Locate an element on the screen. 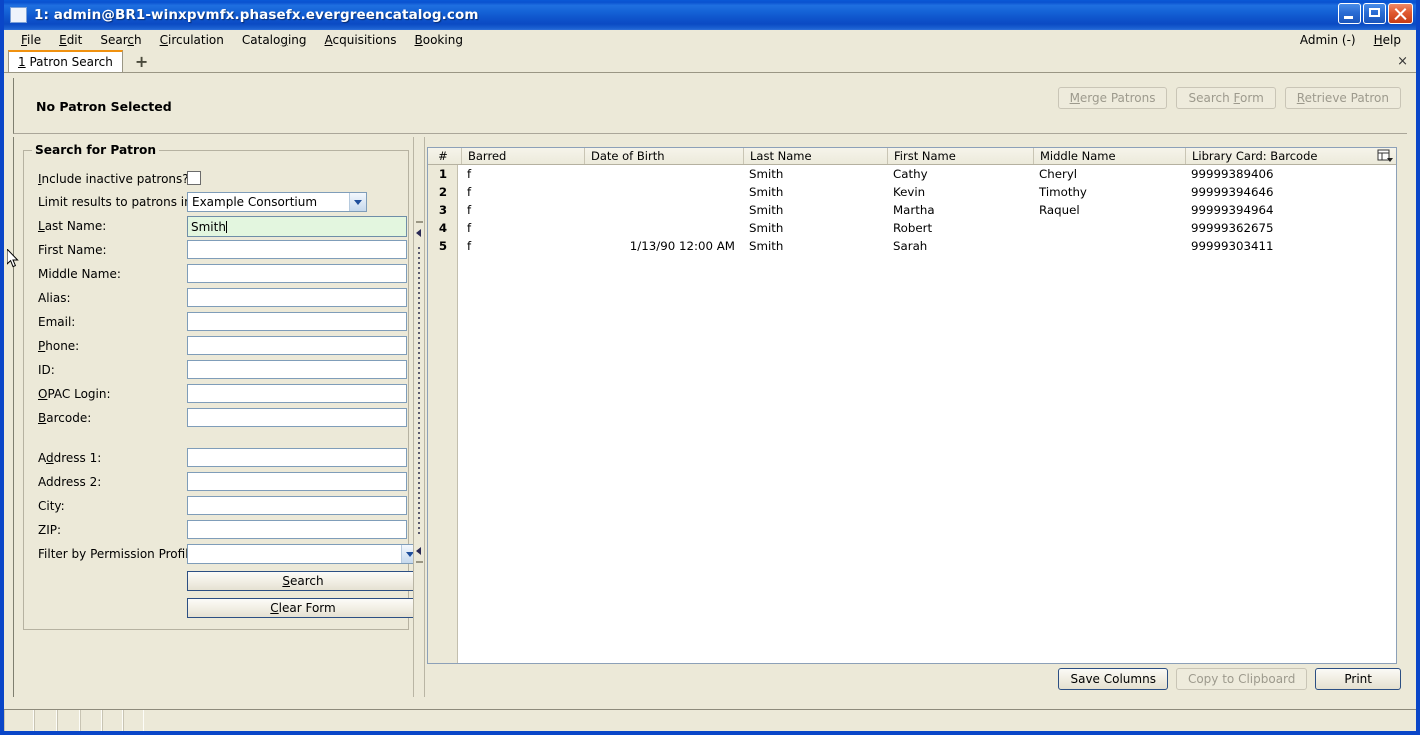 Image resolution: width=1420 pixels, height=735 pixels. menu-search: Search is located at coordinates (120, 40).